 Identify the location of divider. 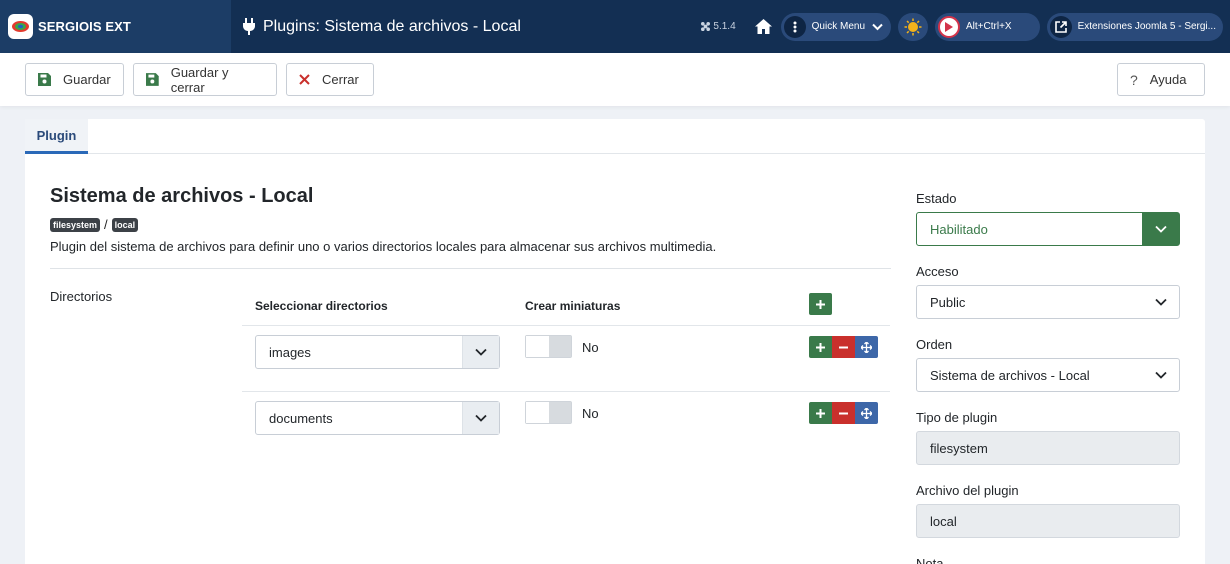
(470, 268).